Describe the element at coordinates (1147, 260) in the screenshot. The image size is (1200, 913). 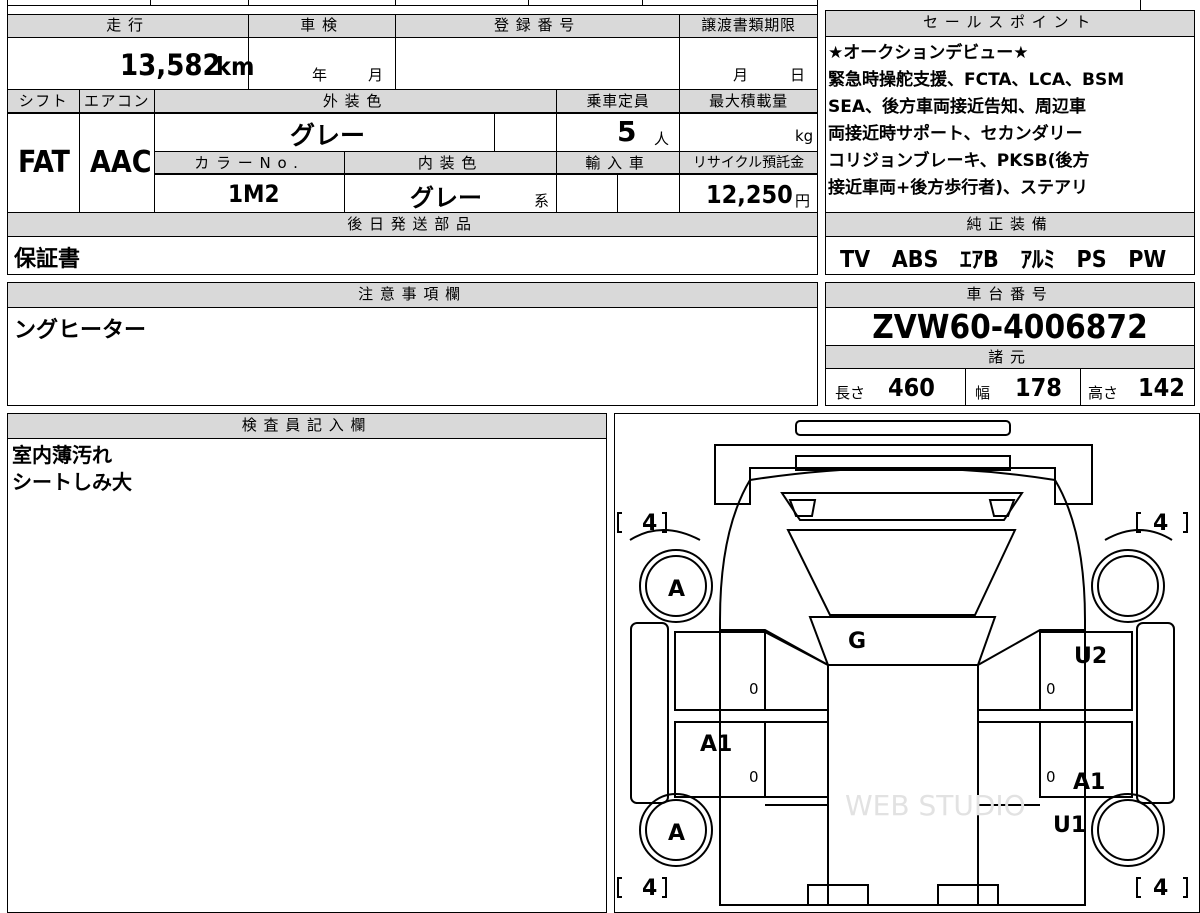
I see `equipment-item: PW` at that location.